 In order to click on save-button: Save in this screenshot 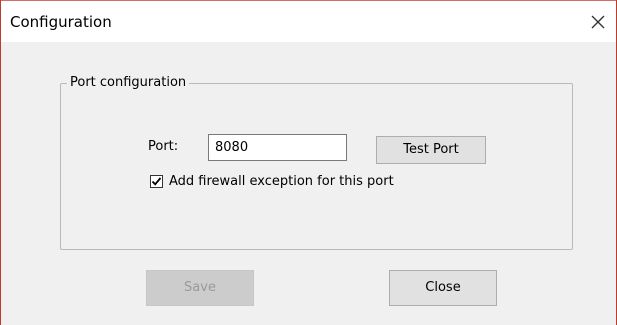, I will do `click(200, 288)`.